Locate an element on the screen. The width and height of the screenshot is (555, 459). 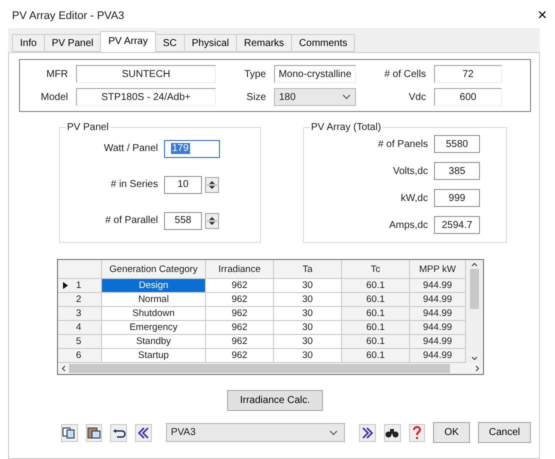
field-label: # of Cells is located at coordinates (404, 74).